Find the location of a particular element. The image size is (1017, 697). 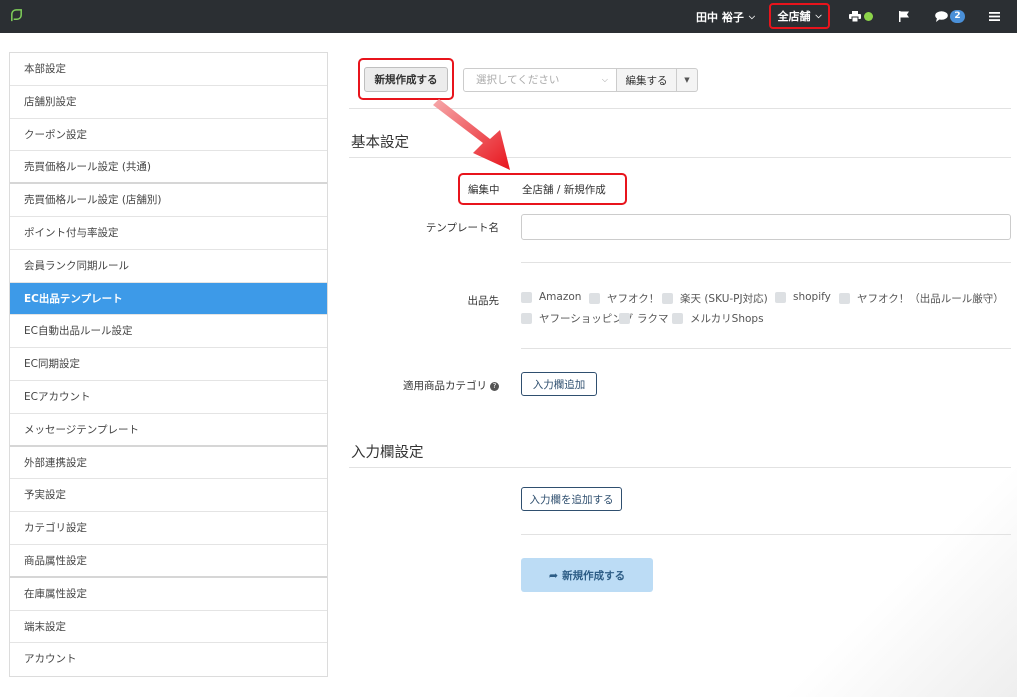

store-selector: 全店舗 ⌵ is located at coordinates (799, 16).